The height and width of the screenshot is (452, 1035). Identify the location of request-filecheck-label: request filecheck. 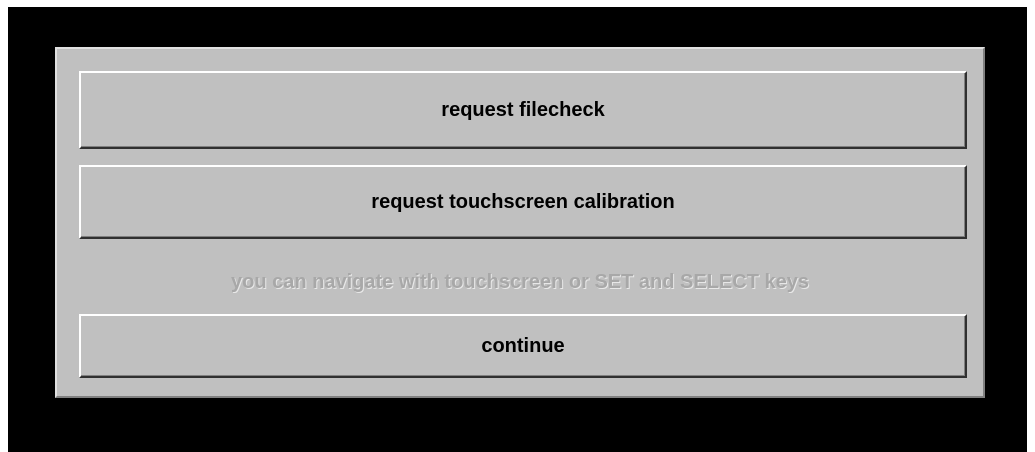
(523, 109).